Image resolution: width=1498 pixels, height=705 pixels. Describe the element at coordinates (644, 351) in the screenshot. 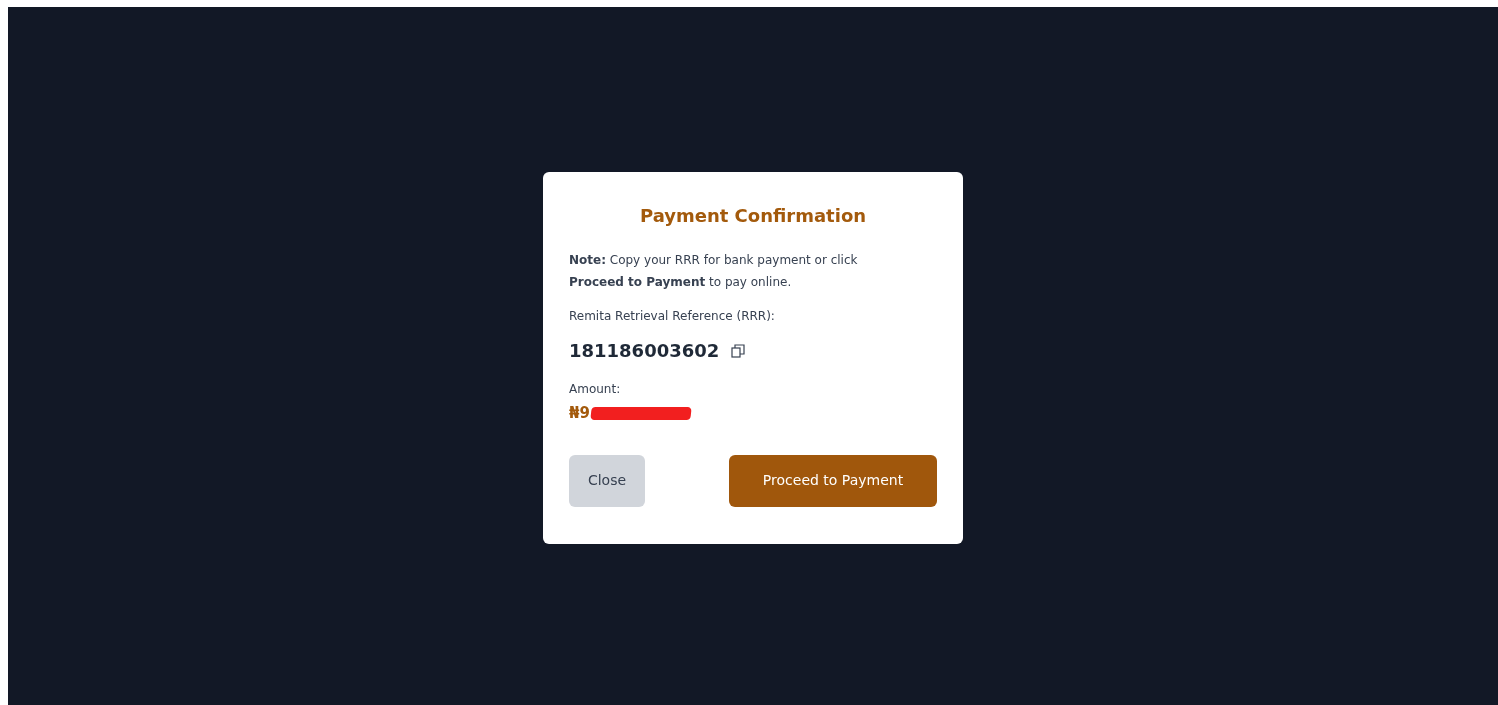

I see `rrr-number: 181186003602` at that location.